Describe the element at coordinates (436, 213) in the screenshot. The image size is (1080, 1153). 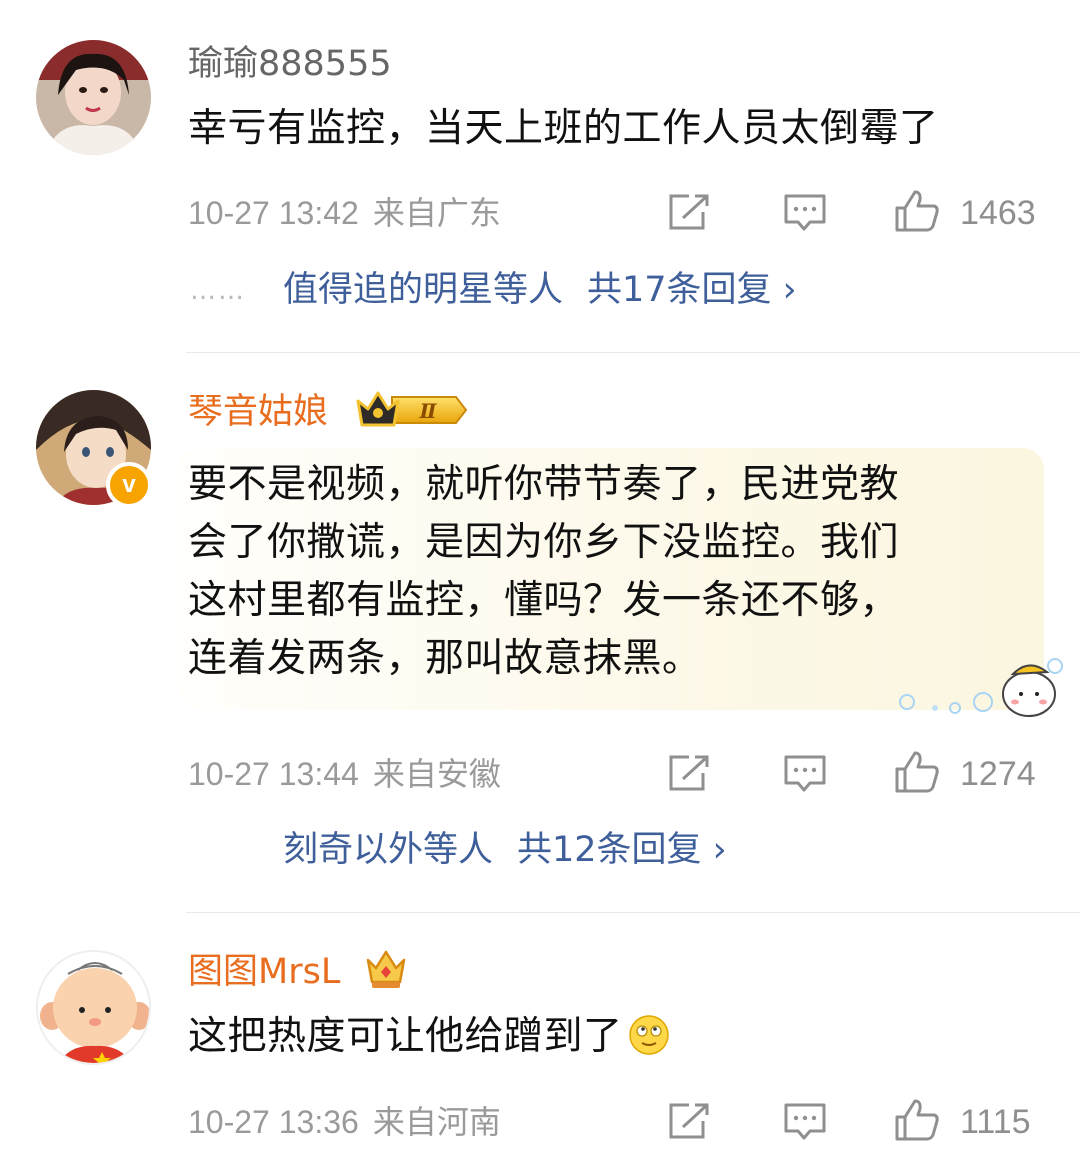
I see `location: 来自广东` at that location.